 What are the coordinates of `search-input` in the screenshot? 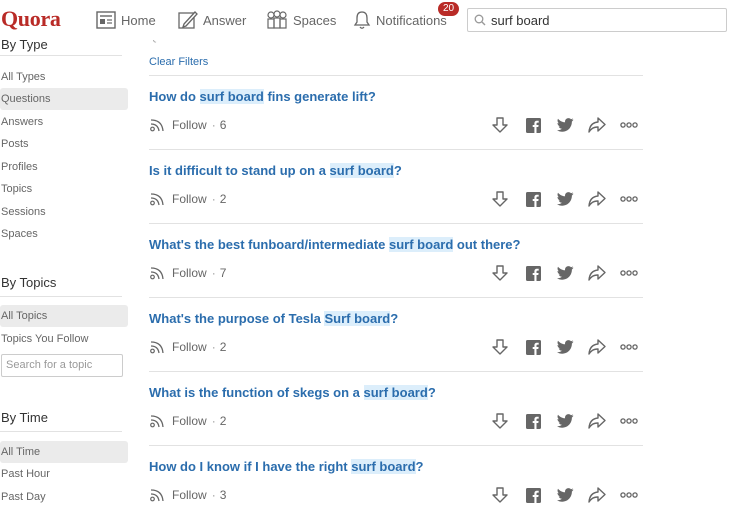 It's located at (601, 20).